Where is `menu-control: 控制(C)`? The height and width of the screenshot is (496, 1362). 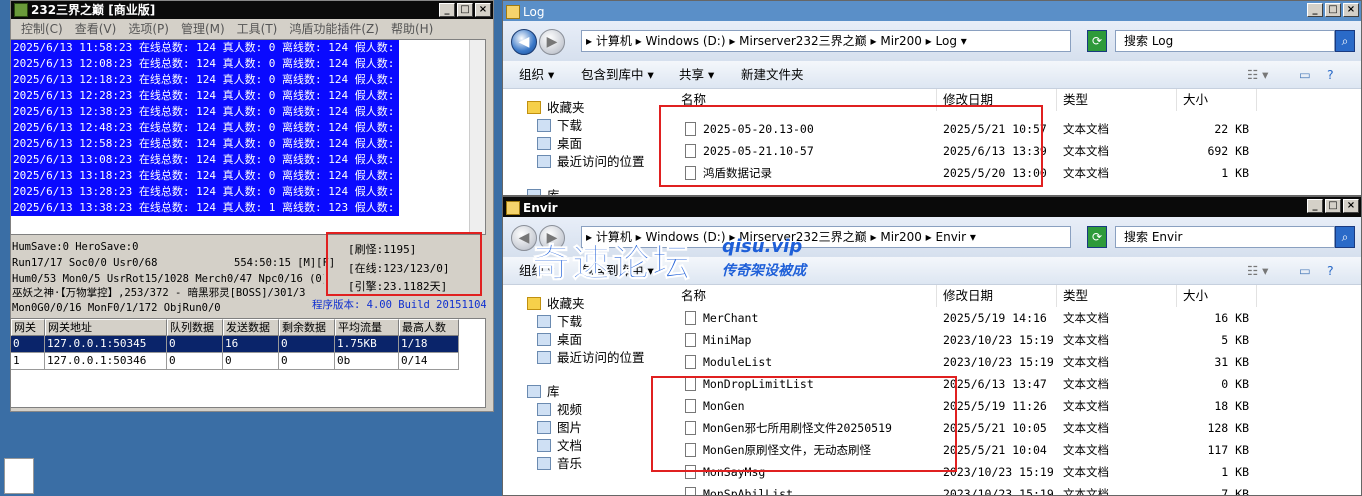
menu-control: 控制(C) is located at coordinates (42, 29).